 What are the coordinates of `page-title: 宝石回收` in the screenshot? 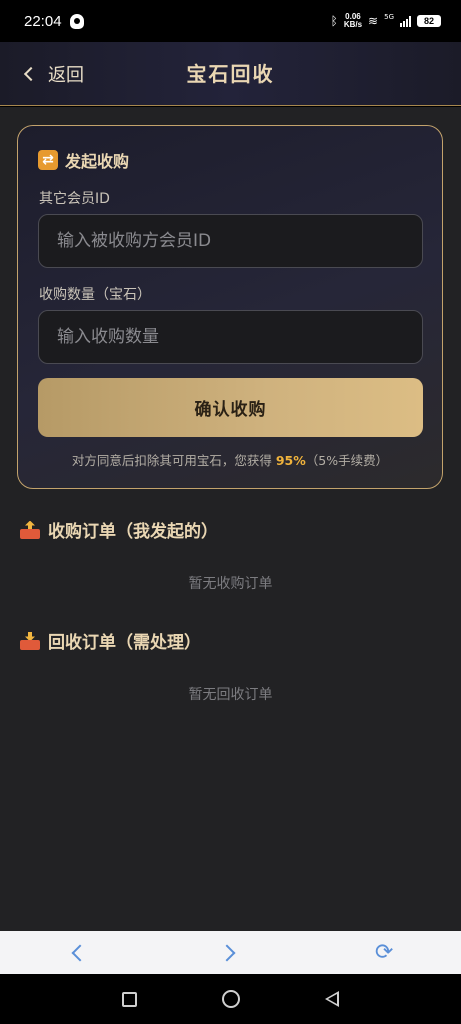 It's located at (230, 74).